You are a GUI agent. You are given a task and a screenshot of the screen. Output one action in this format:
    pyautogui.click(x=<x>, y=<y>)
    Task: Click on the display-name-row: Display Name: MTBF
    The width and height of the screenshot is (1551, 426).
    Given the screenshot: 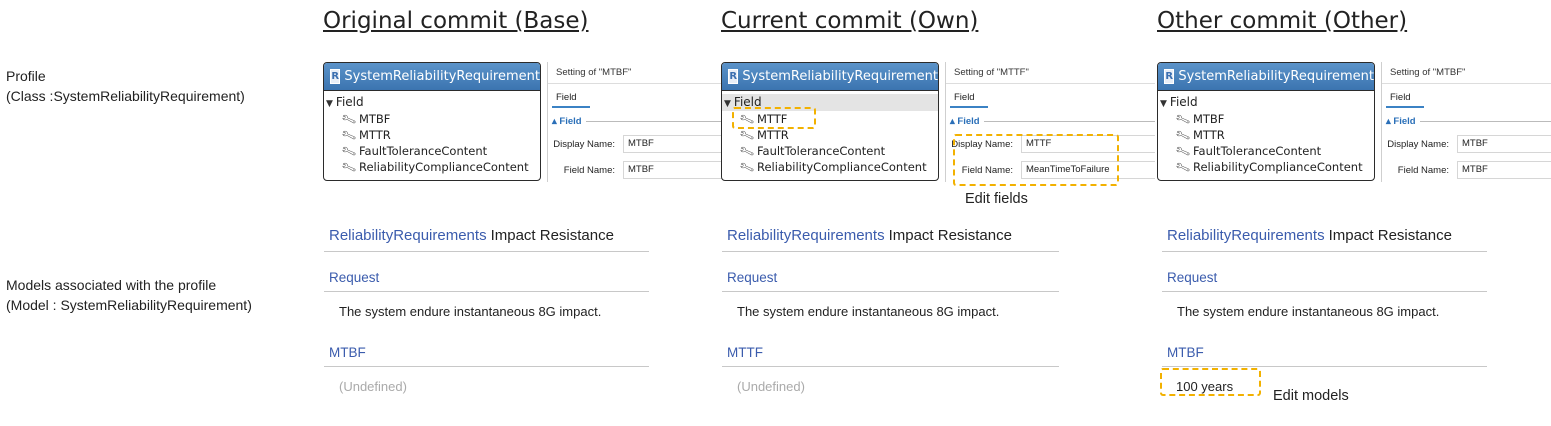 What is the action you would take?
    pyautogui.click(x=1466, y=144)
    